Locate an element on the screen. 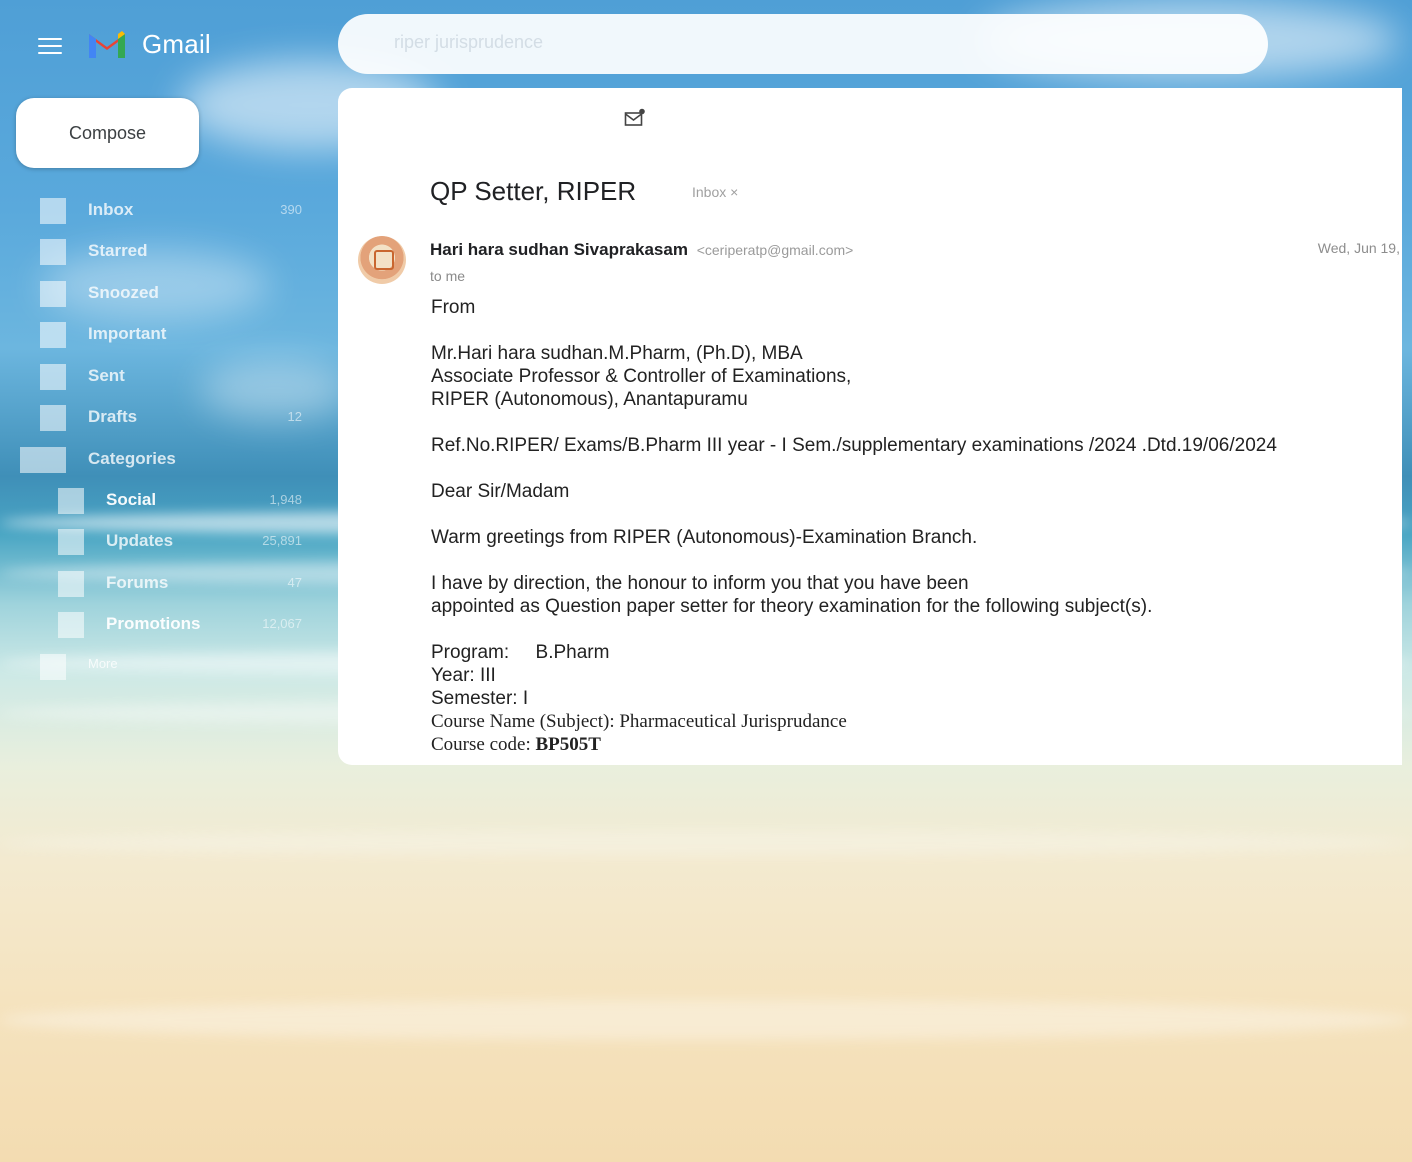  top-bar: Gmail is located at coordinates (706, 45).